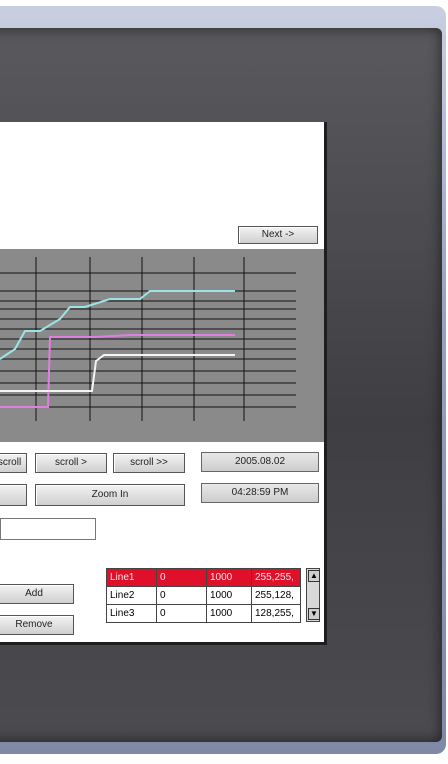 This screenshot has height=764, width=448. Describe the element at coordinates (131, 595) in the screenshot. I see `line-name-cell: Line2` at that location.